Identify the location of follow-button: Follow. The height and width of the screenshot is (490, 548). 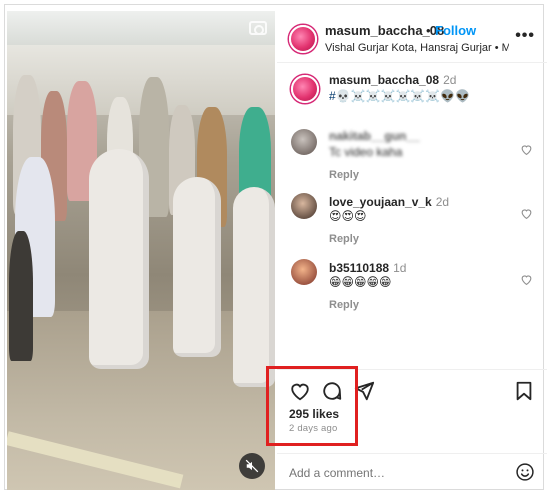
(455, 30).